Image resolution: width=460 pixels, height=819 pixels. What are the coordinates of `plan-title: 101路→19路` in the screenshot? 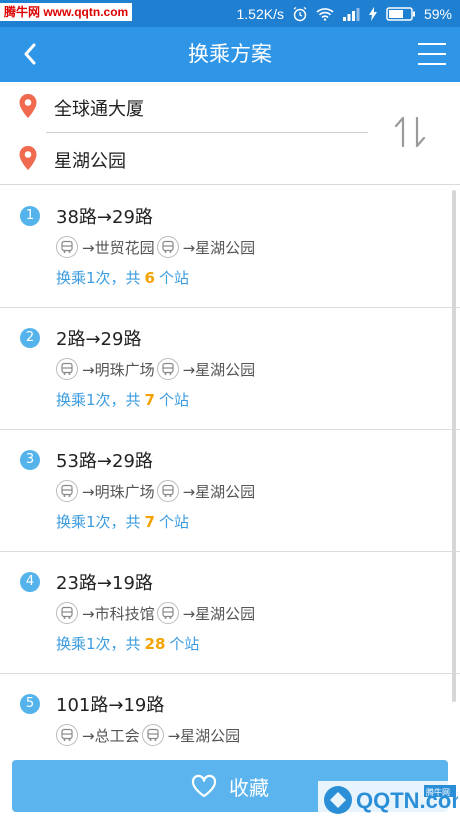 It's located at (110, 705).